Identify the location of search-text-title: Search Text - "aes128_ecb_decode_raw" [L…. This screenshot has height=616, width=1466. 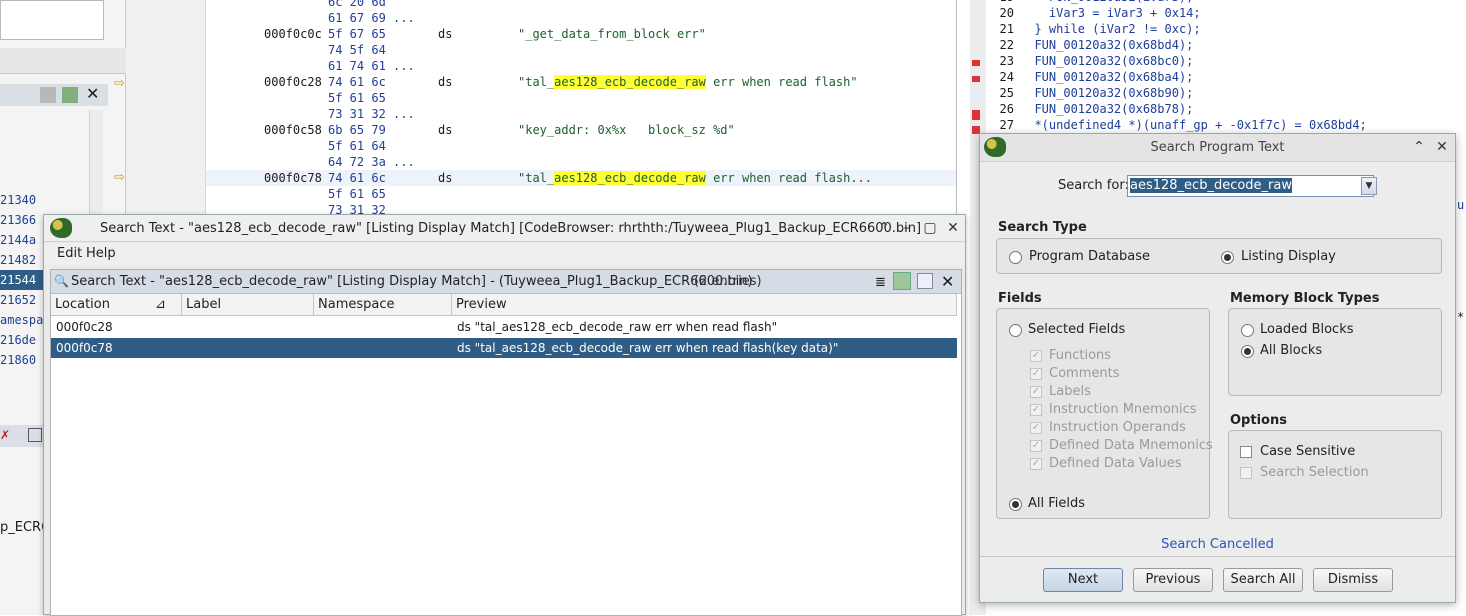
(511, 228).